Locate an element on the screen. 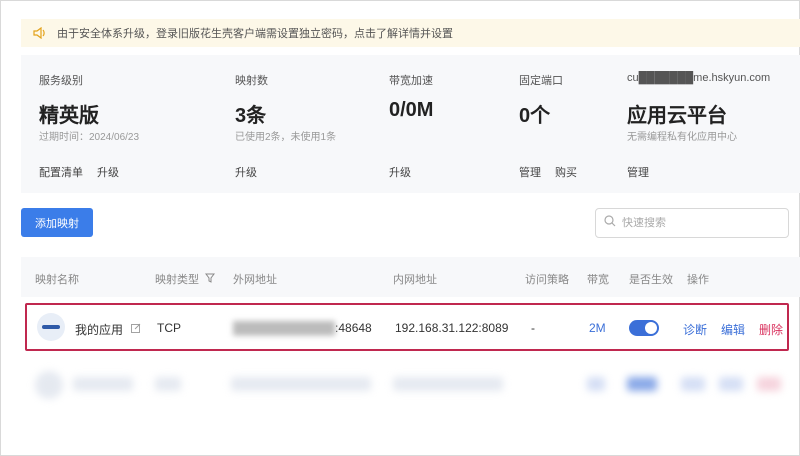 The height and width of the screenshot is (456, 800). stat-value: 应用云平台 is located at coordinates (677, 116).